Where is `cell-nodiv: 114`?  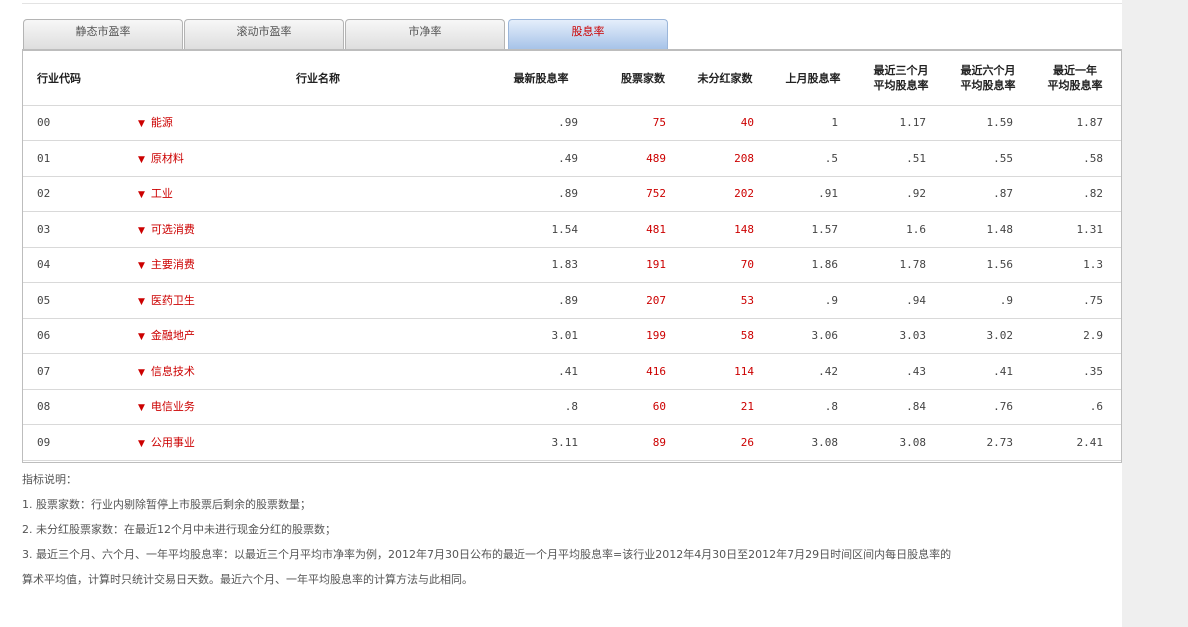 cell-nodiv: 114 is located at coordinates (744, 371).